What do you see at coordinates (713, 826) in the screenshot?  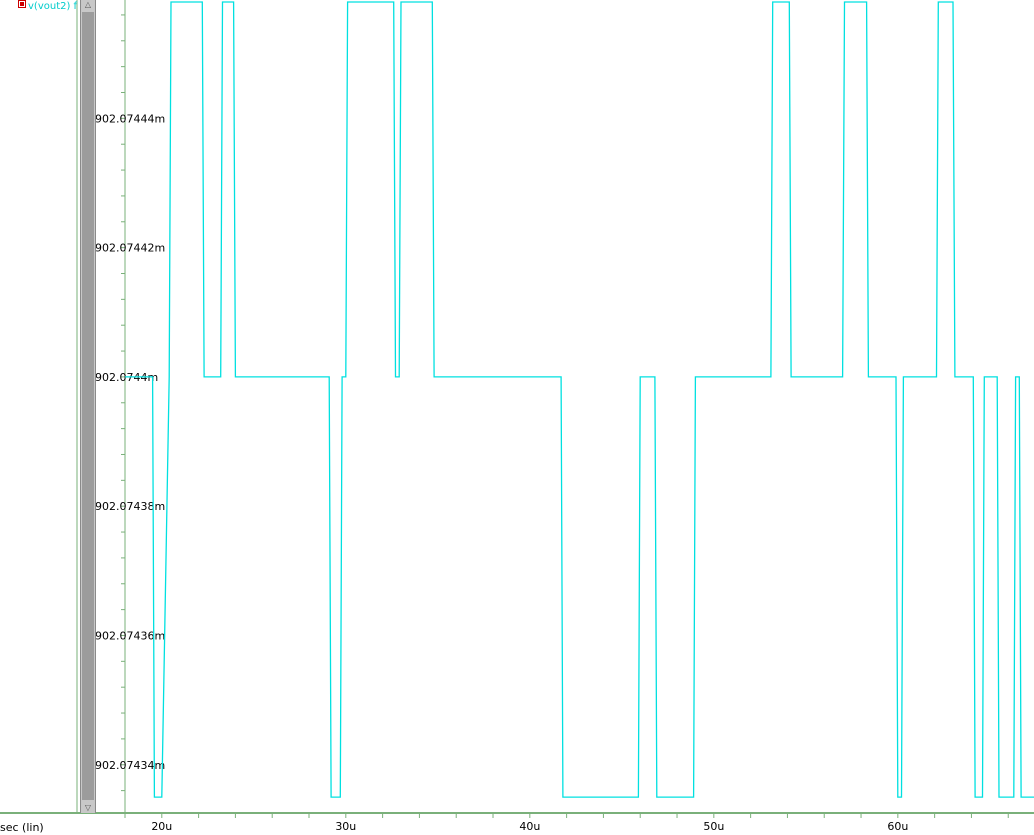 I see `x-tick-label: 50u` at bounding box center [713, 826].